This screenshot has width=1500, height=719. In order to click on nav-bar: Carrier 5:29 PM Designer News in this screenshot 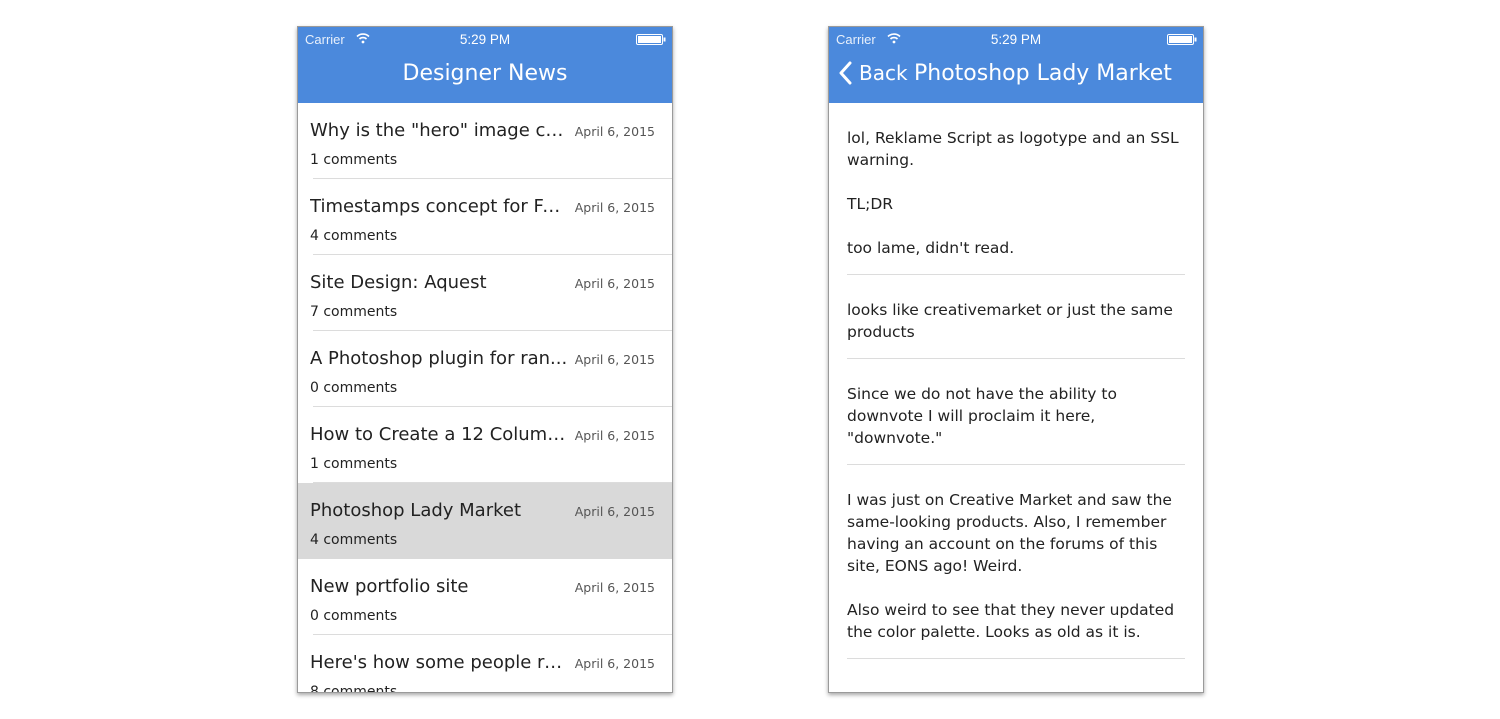, I will do `click(485, 65)`.